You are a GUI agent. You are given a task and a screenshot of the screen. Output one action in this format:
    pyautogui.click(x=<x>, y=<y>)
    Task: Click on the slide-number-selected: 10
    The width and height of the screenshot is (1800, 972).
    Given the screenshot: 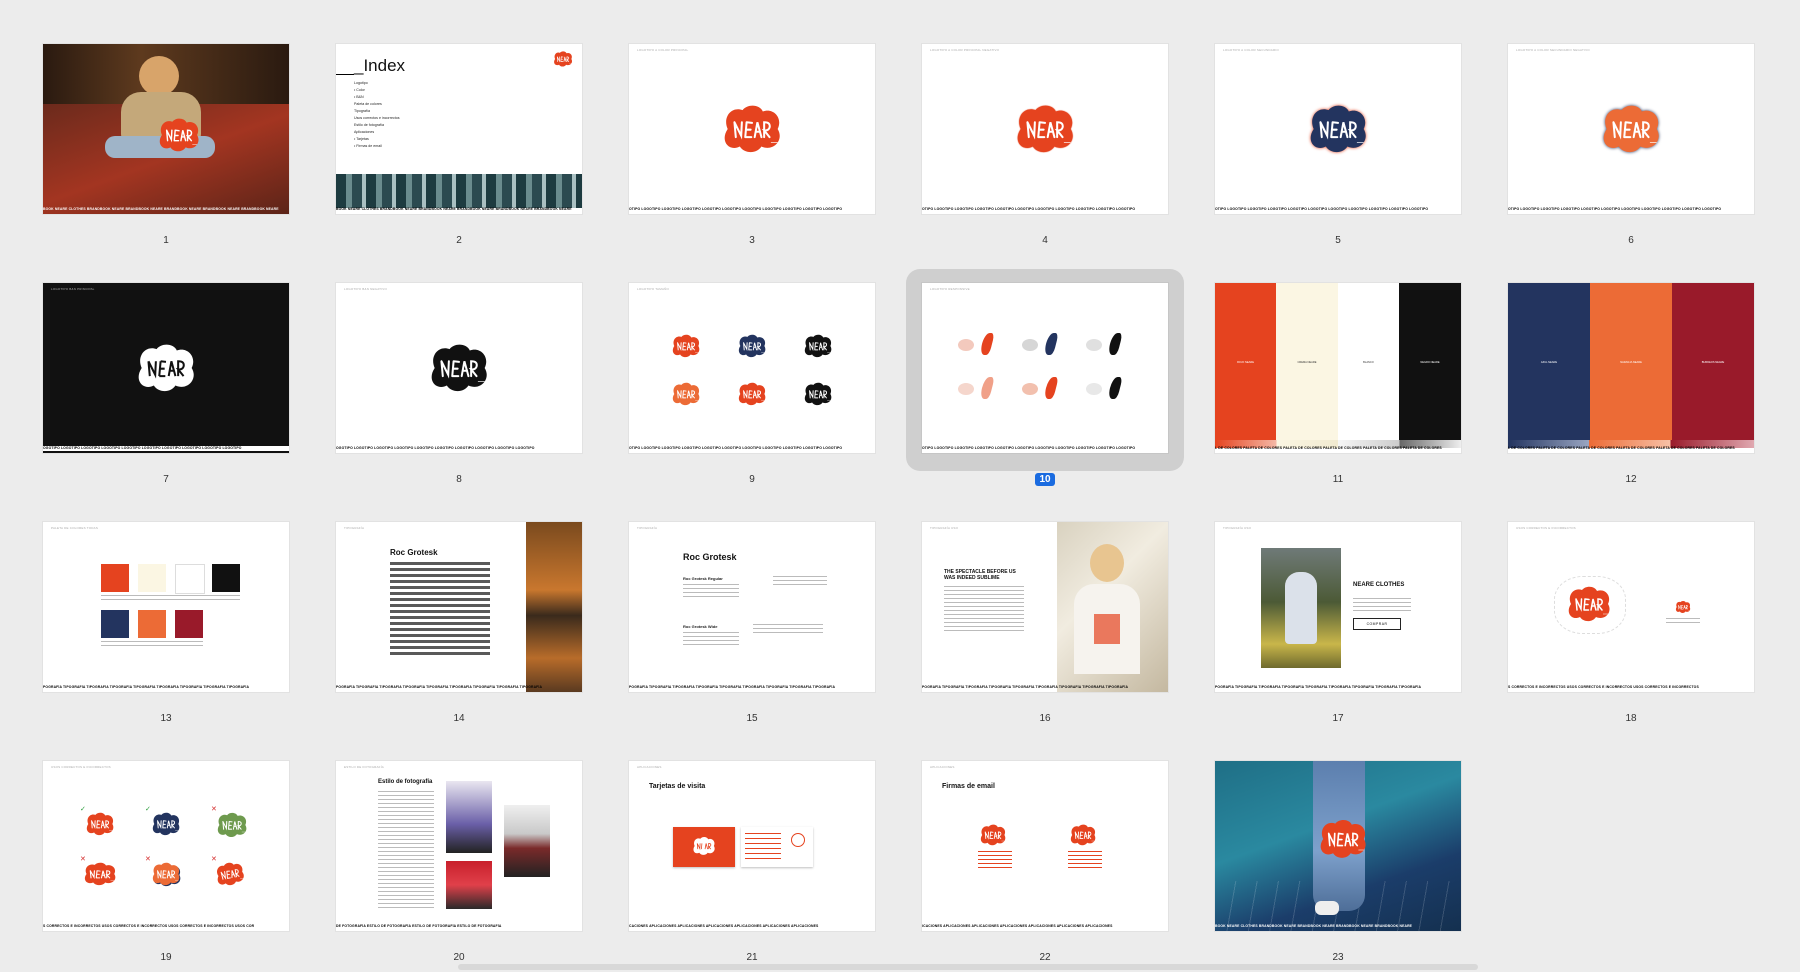 What is the action you would take?
    pyautogui.click(x=1045, y=479)
    